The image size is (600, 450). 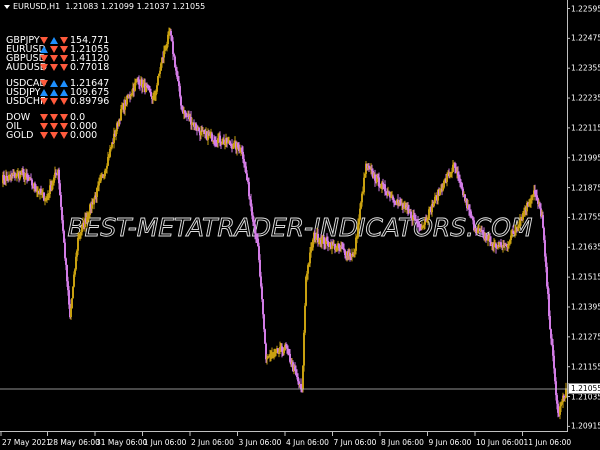 What do you see at coordinates (90, 101) in the screenshot?
I see `symbol-value: 0.89796` at bounding box center [90, 101].